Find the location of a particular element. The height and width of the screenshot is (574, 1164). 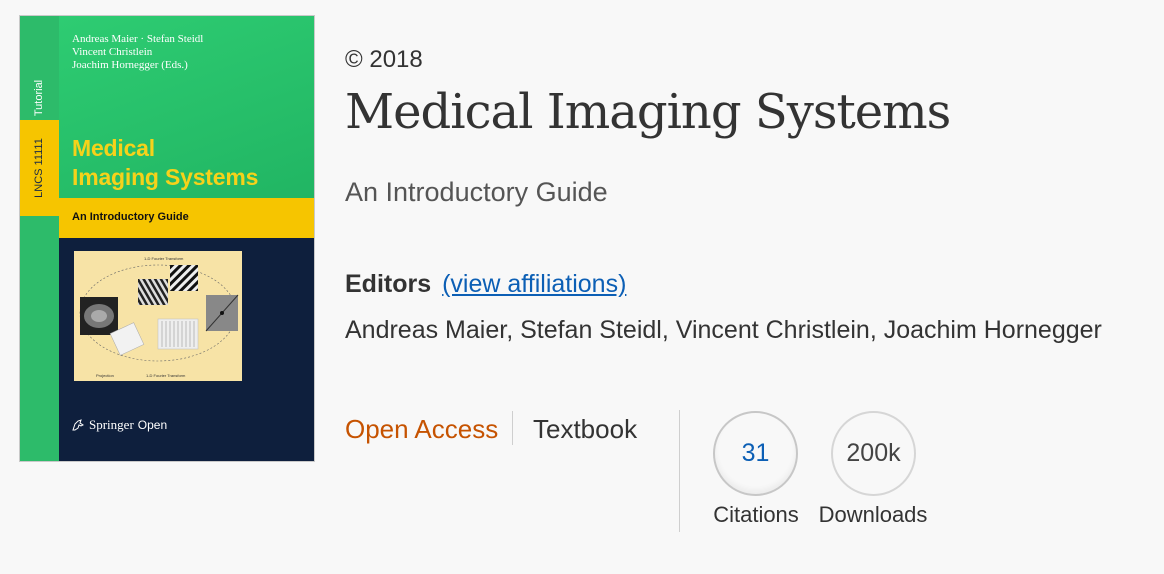

book-type-label: Textbook is located at coordinates (585, 429).